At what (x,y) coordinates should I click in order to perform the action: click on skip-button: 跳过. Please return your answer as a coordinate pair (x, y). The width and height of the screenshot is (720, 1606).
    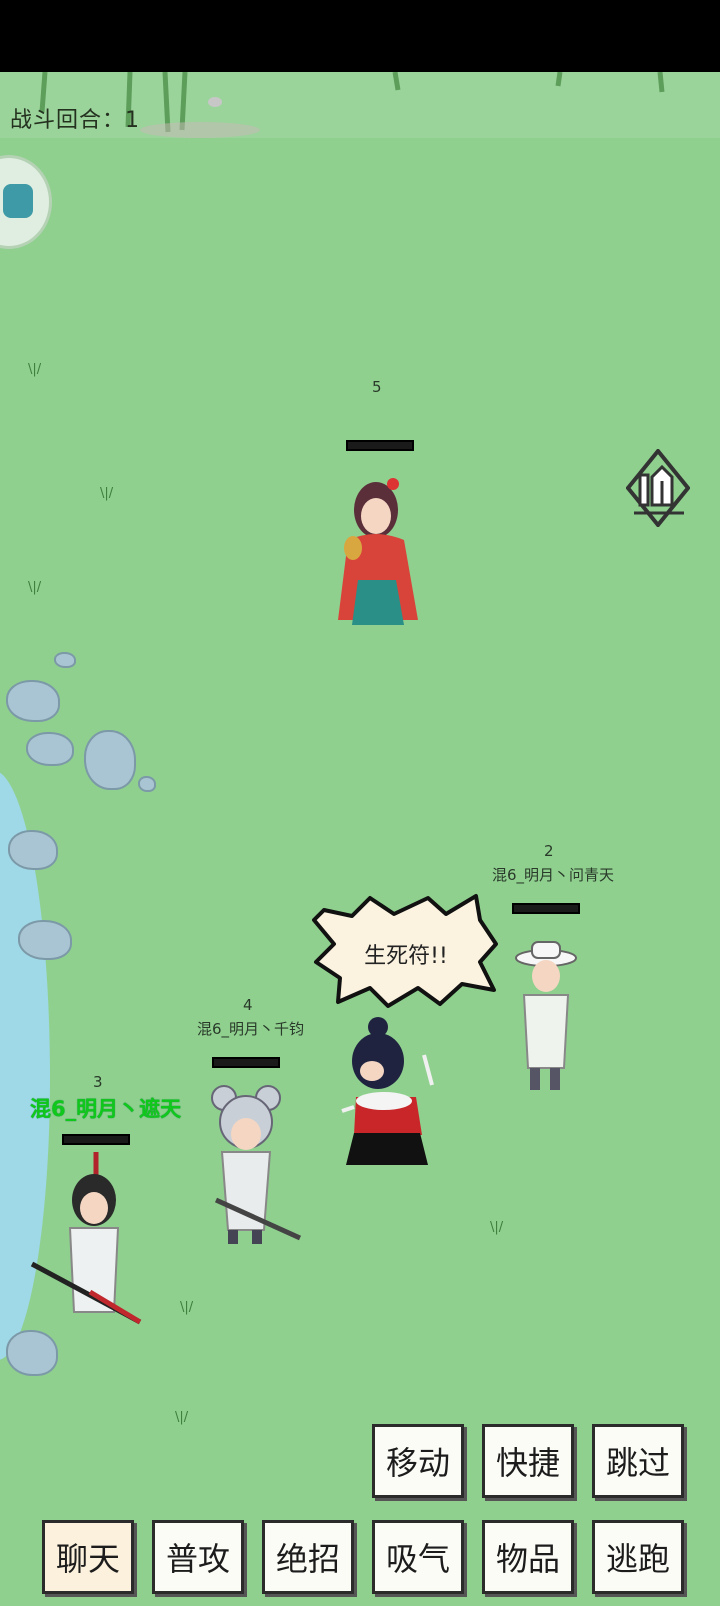
    Looking at the image, I should click on (638, 1461).